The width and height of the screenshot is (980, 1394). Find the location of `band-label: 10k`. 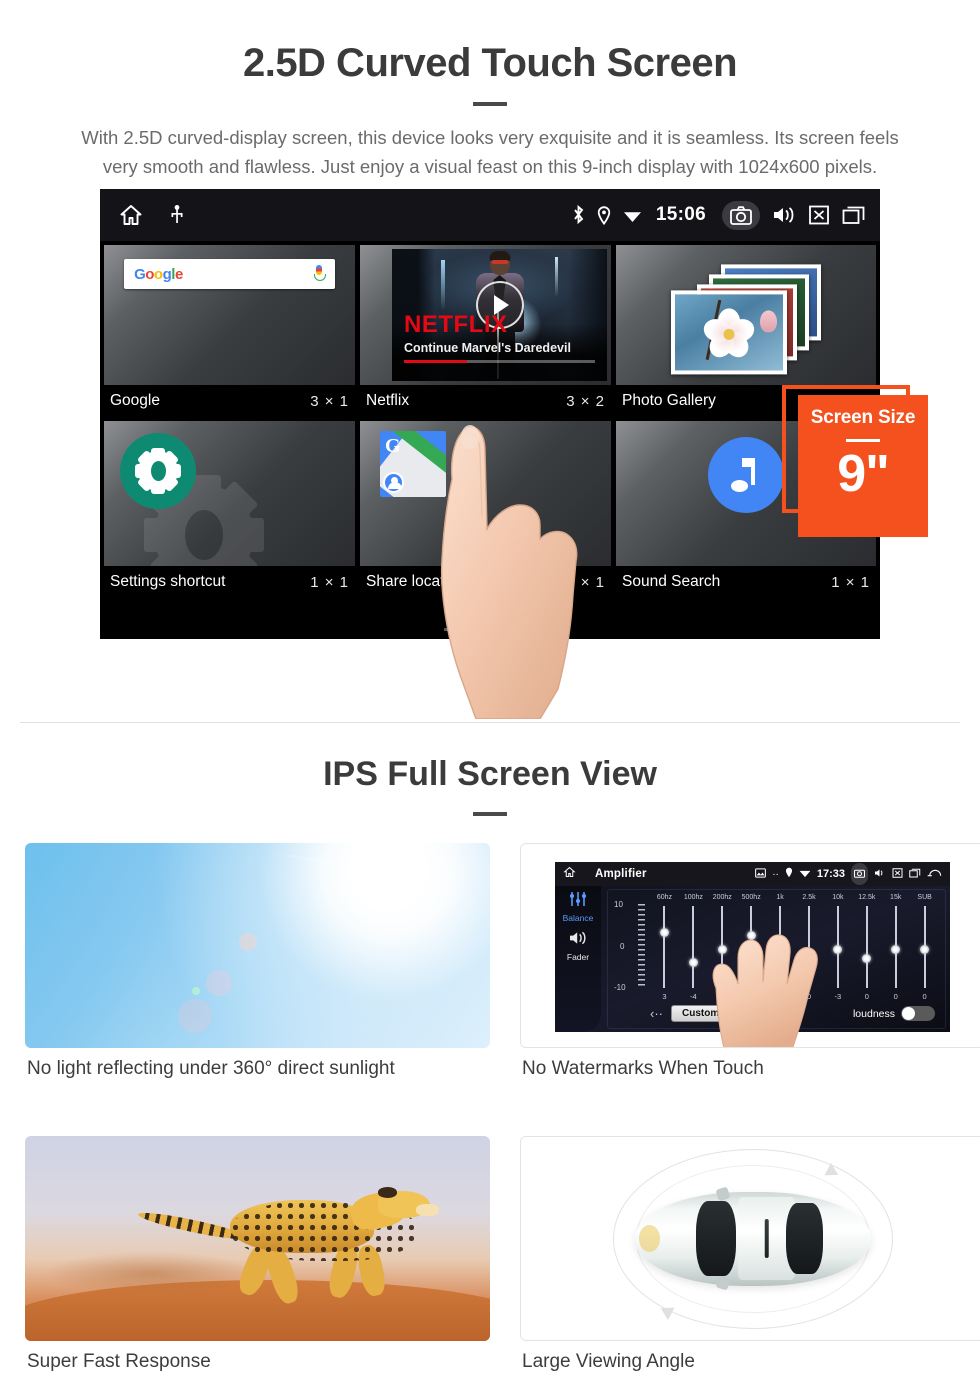

band-label: 10k is located at coordinates (838, 897).